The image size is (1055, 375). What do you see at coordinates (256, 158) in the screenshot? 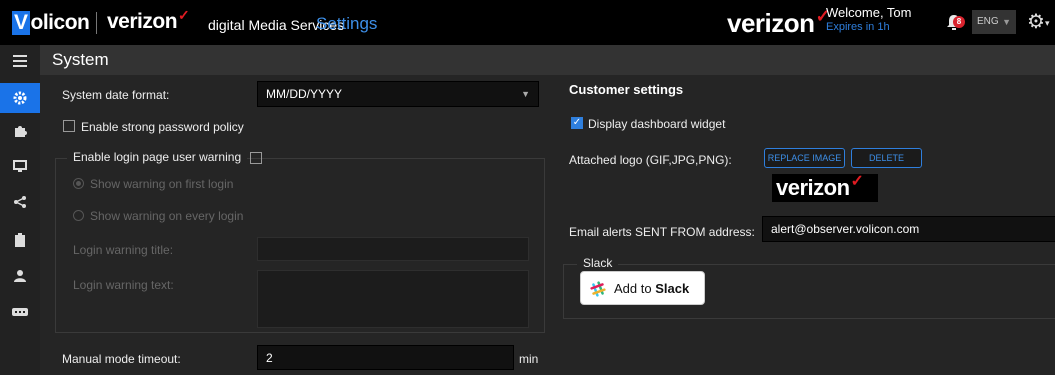
I see `login-warning-checkbox` at bounding box center [256, 158].